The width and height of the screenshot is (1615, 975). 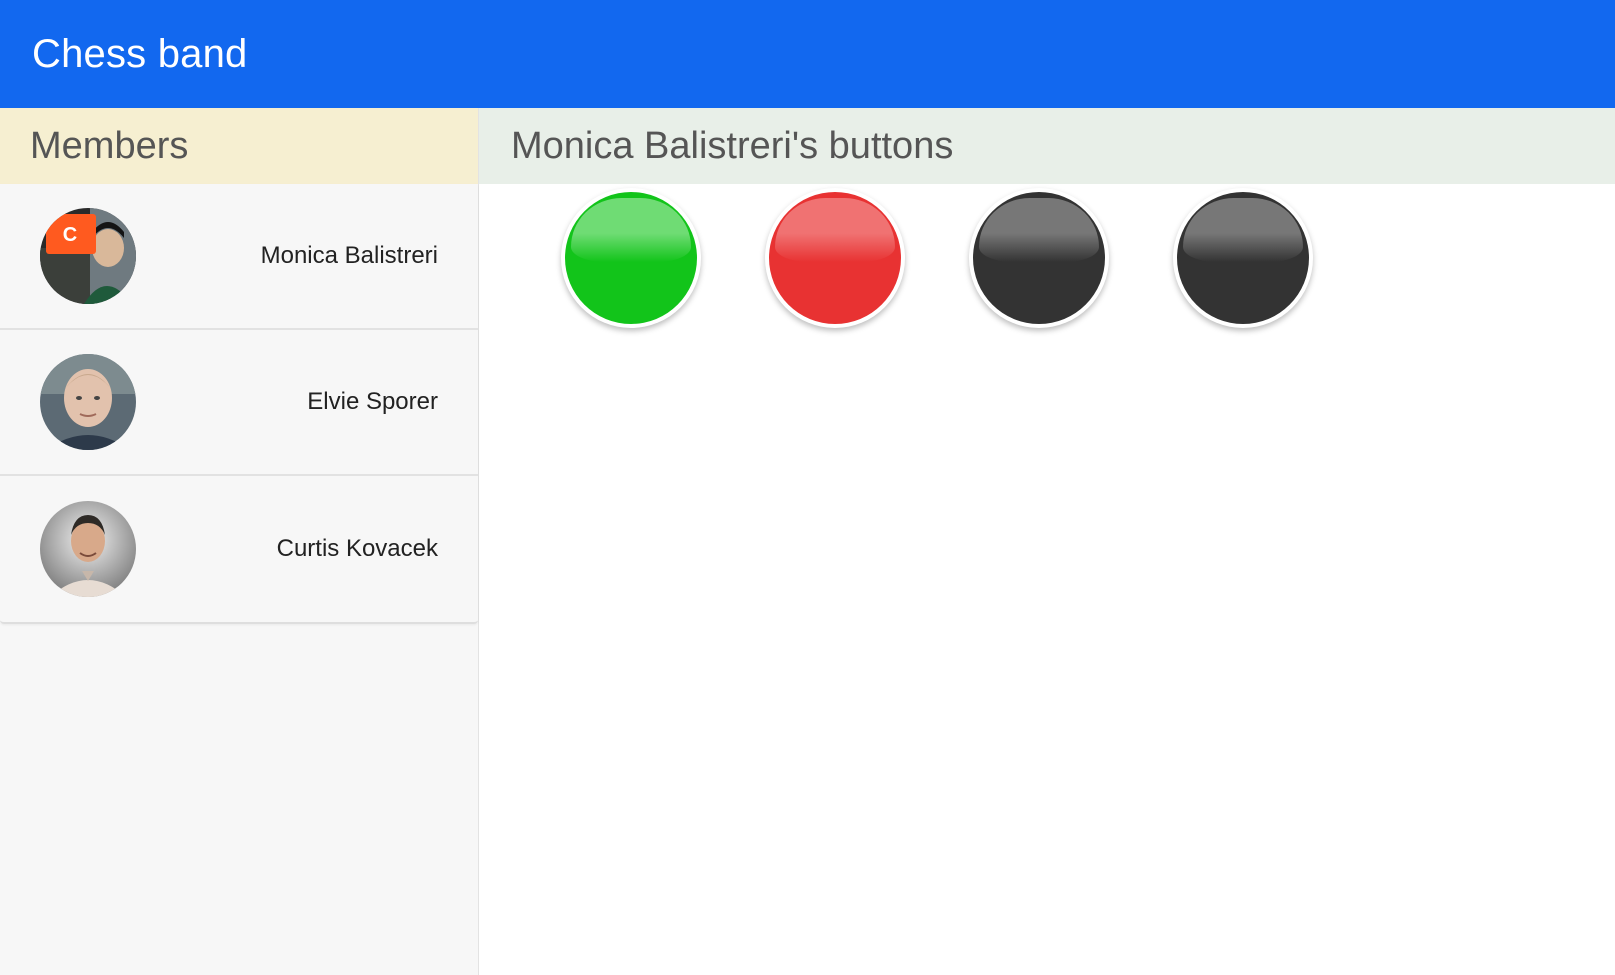 I want to click on round-button-green, so click(x=631, y=258).